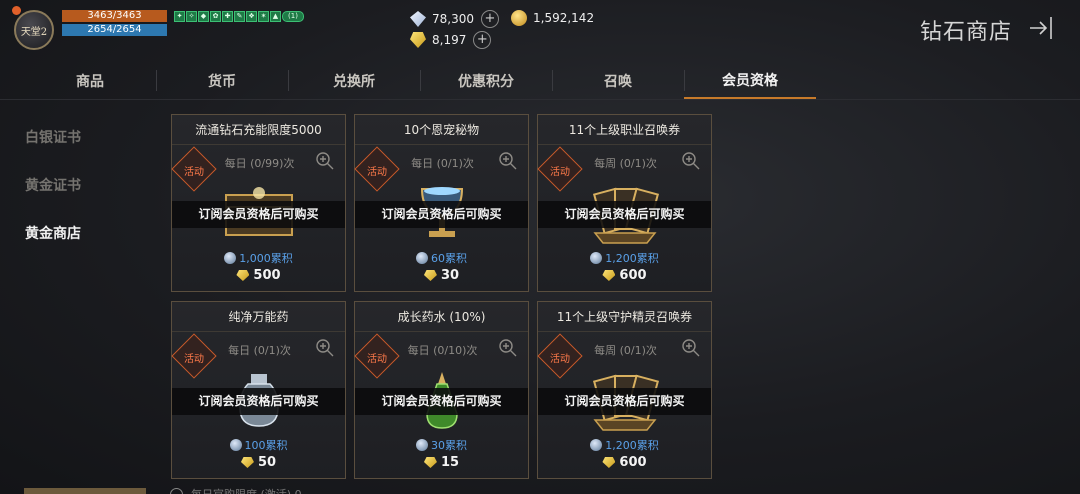 This screenshot has height=494, width=1080. What do you see at coordinates (53, 233) in the screenshot?
I see `sidebar-item-gold-shop: 黄金商店` at bounding box center [53, 233].